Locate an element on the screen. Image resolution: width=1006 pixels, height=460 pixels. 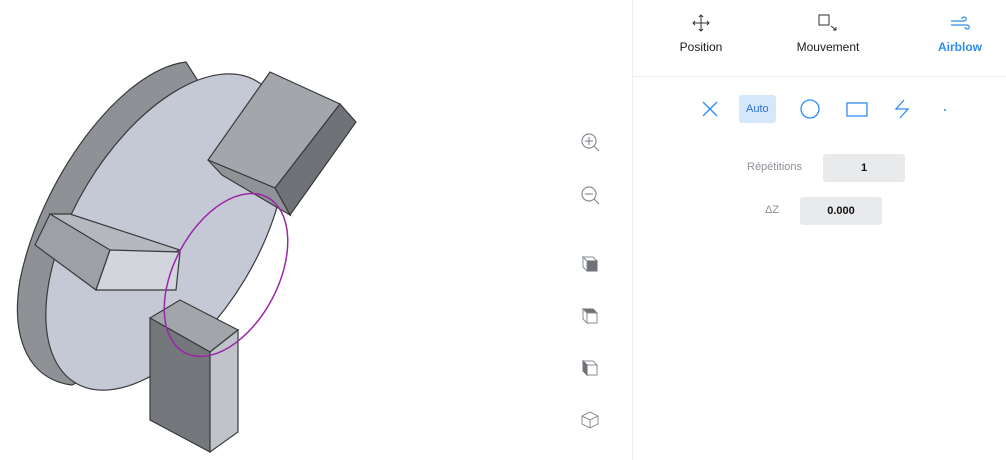
zoom-out-button is located at coordinates (594, 199).